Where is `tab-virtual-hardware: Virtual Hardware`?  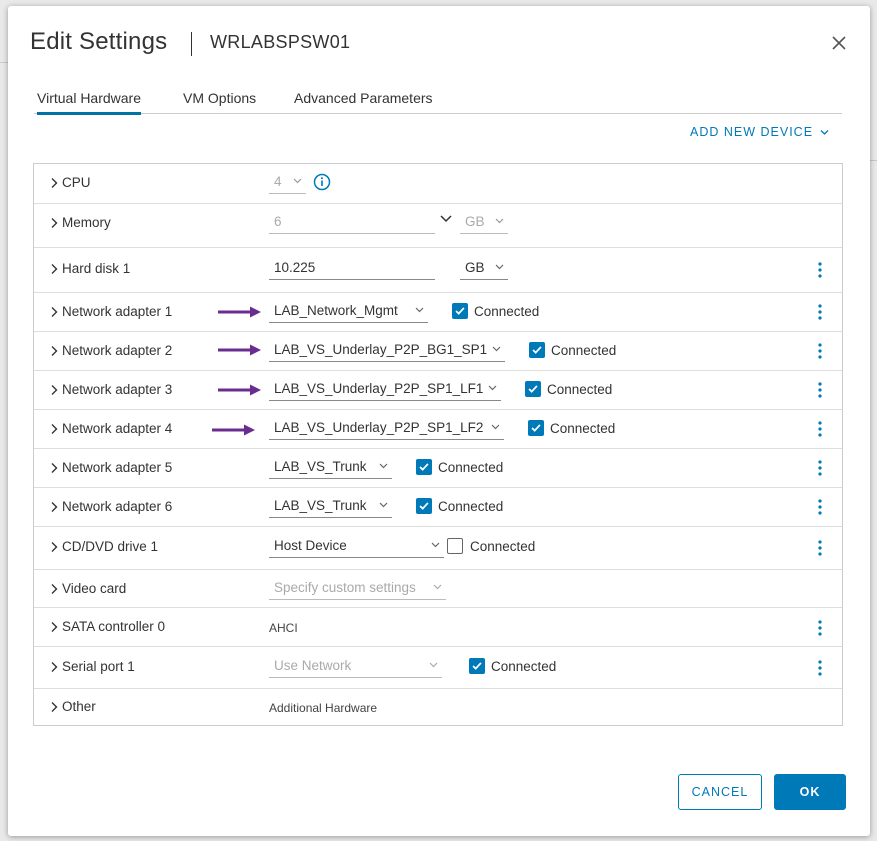 tab-virtual-hardware: Virtual Hardware is located at coordinates (89, 102).